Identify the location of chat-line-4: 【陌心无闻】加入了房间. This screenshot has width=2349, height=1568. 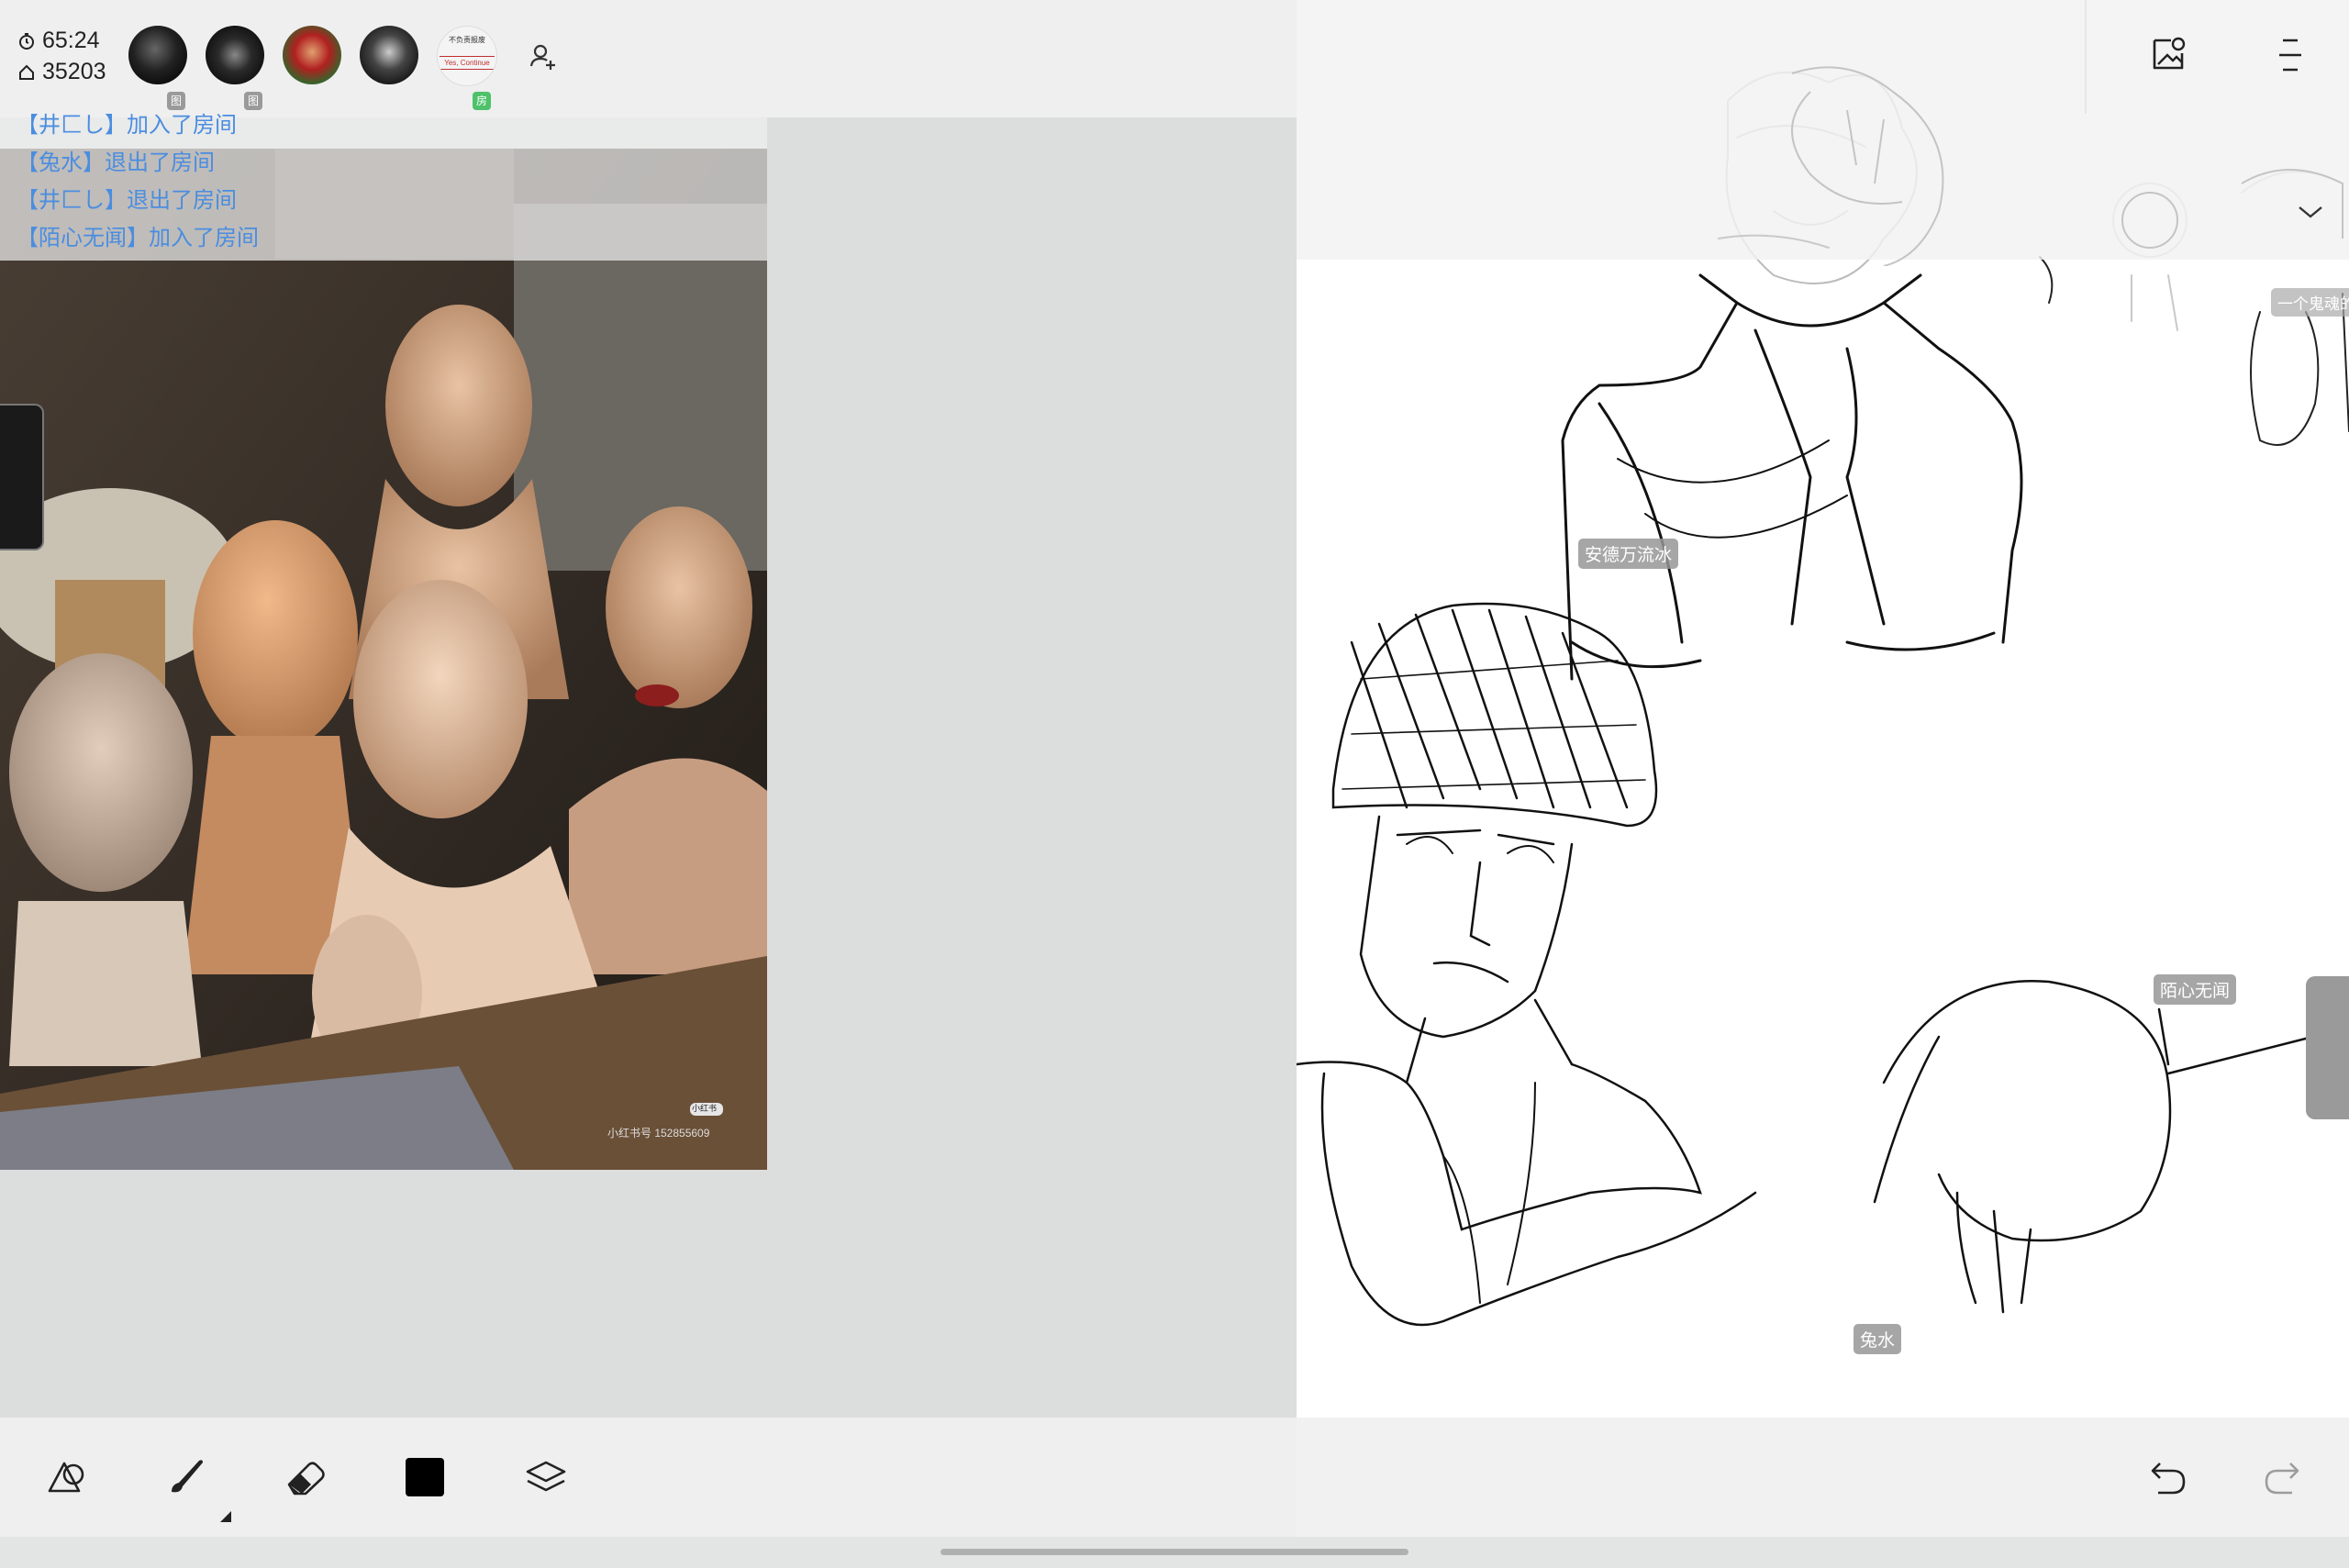
(138, 238).